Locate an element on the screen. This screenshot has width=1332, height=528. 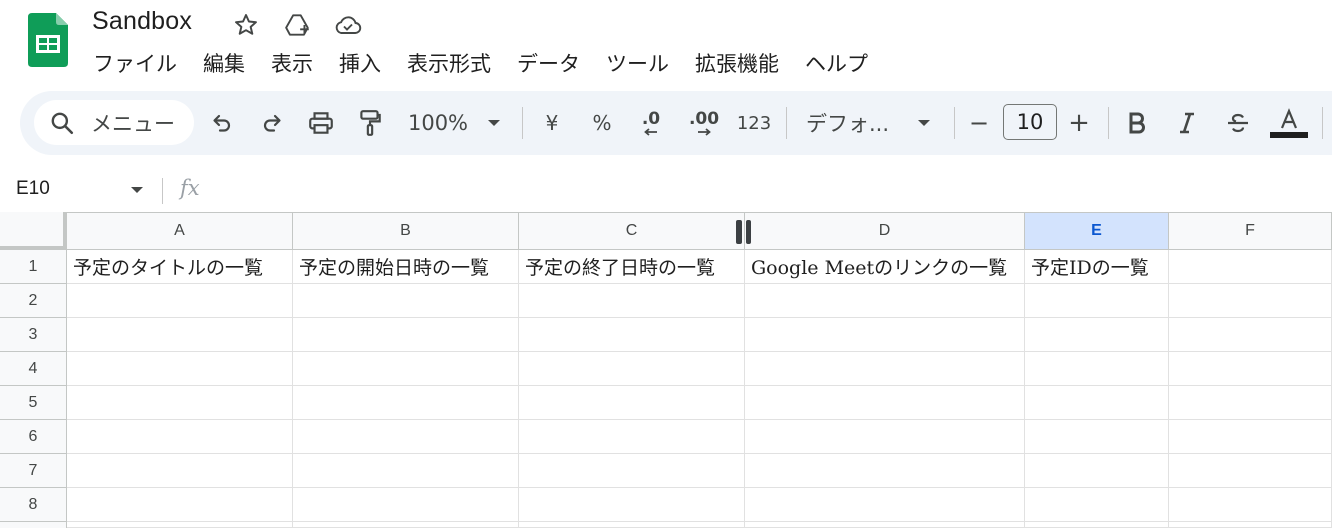
cell-a3 is located at coordinates (180, 335).